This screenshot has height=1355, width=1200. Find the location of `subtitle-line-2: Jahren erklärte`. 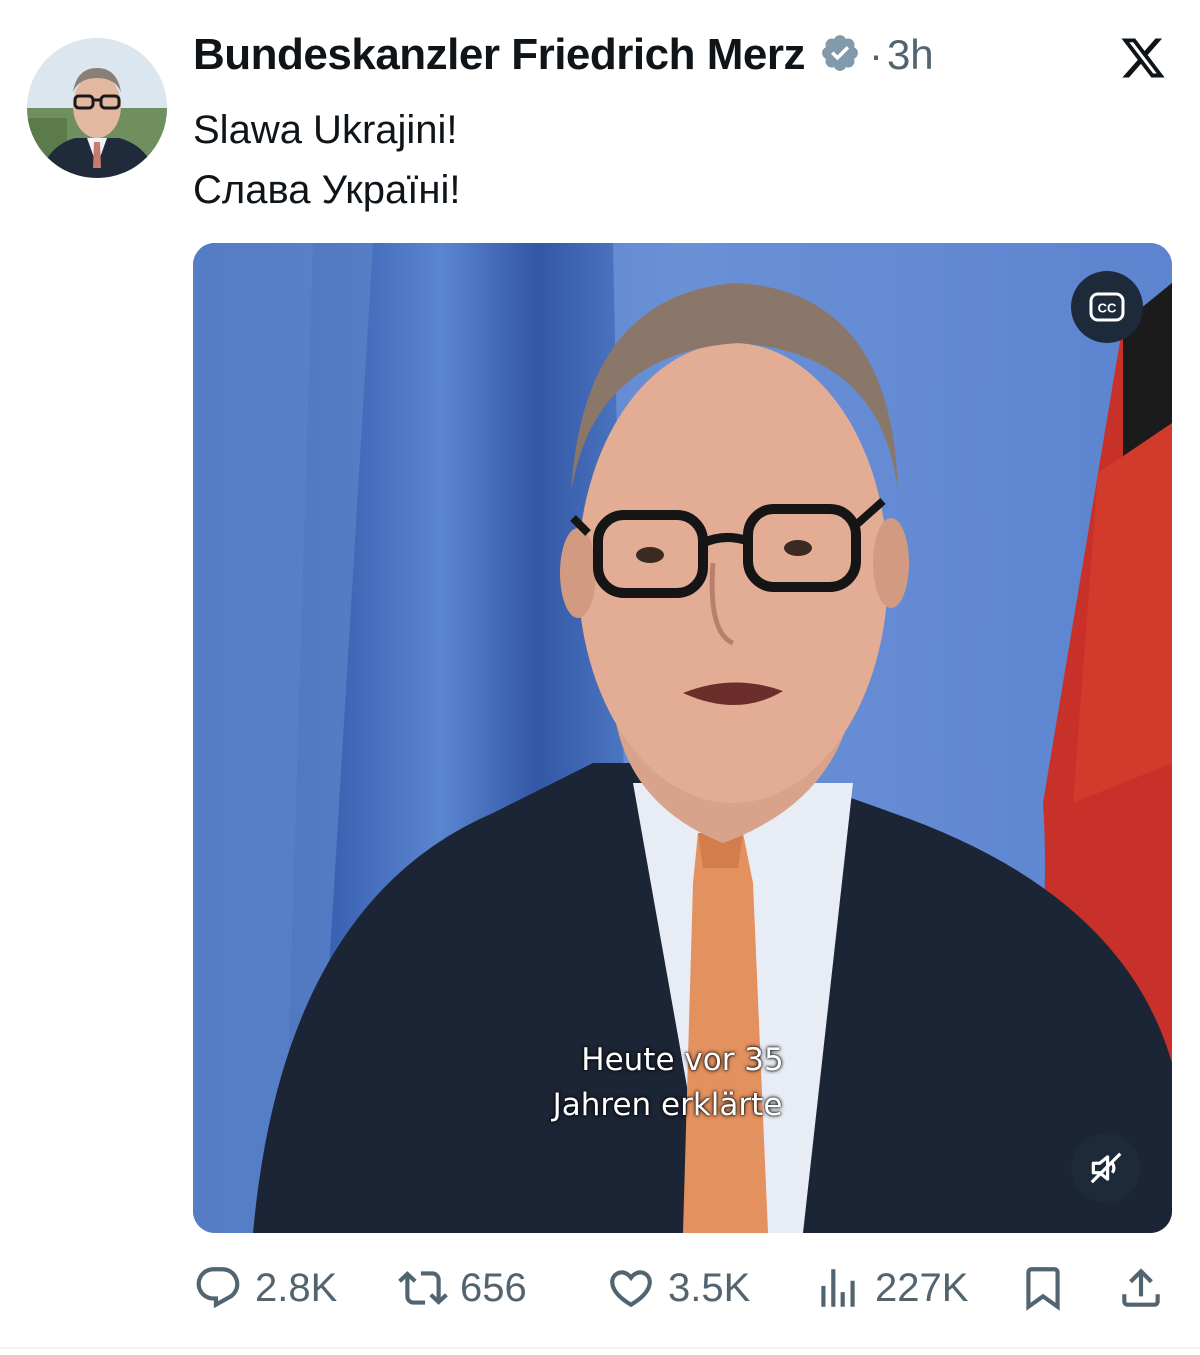

subtitle-line-2: Jahren erklärte is located at coordinates (667, 1105).